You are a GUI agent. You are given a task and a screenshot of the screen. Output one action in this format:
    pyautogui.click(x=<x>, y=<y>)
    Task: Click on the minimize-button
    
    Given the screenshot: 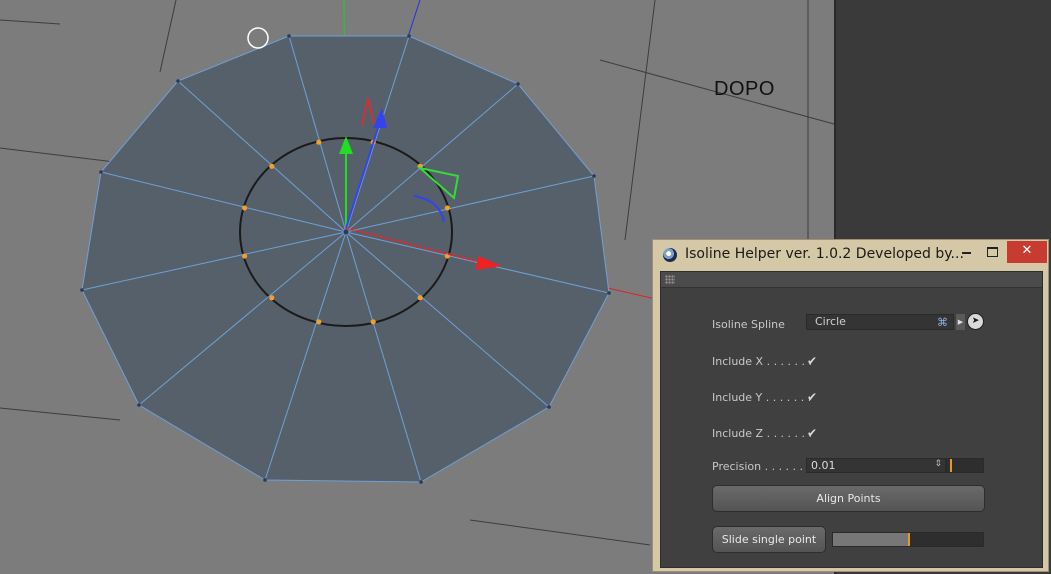 What is the action you would take?
    pyautogui.click(x=966, y=252)
    